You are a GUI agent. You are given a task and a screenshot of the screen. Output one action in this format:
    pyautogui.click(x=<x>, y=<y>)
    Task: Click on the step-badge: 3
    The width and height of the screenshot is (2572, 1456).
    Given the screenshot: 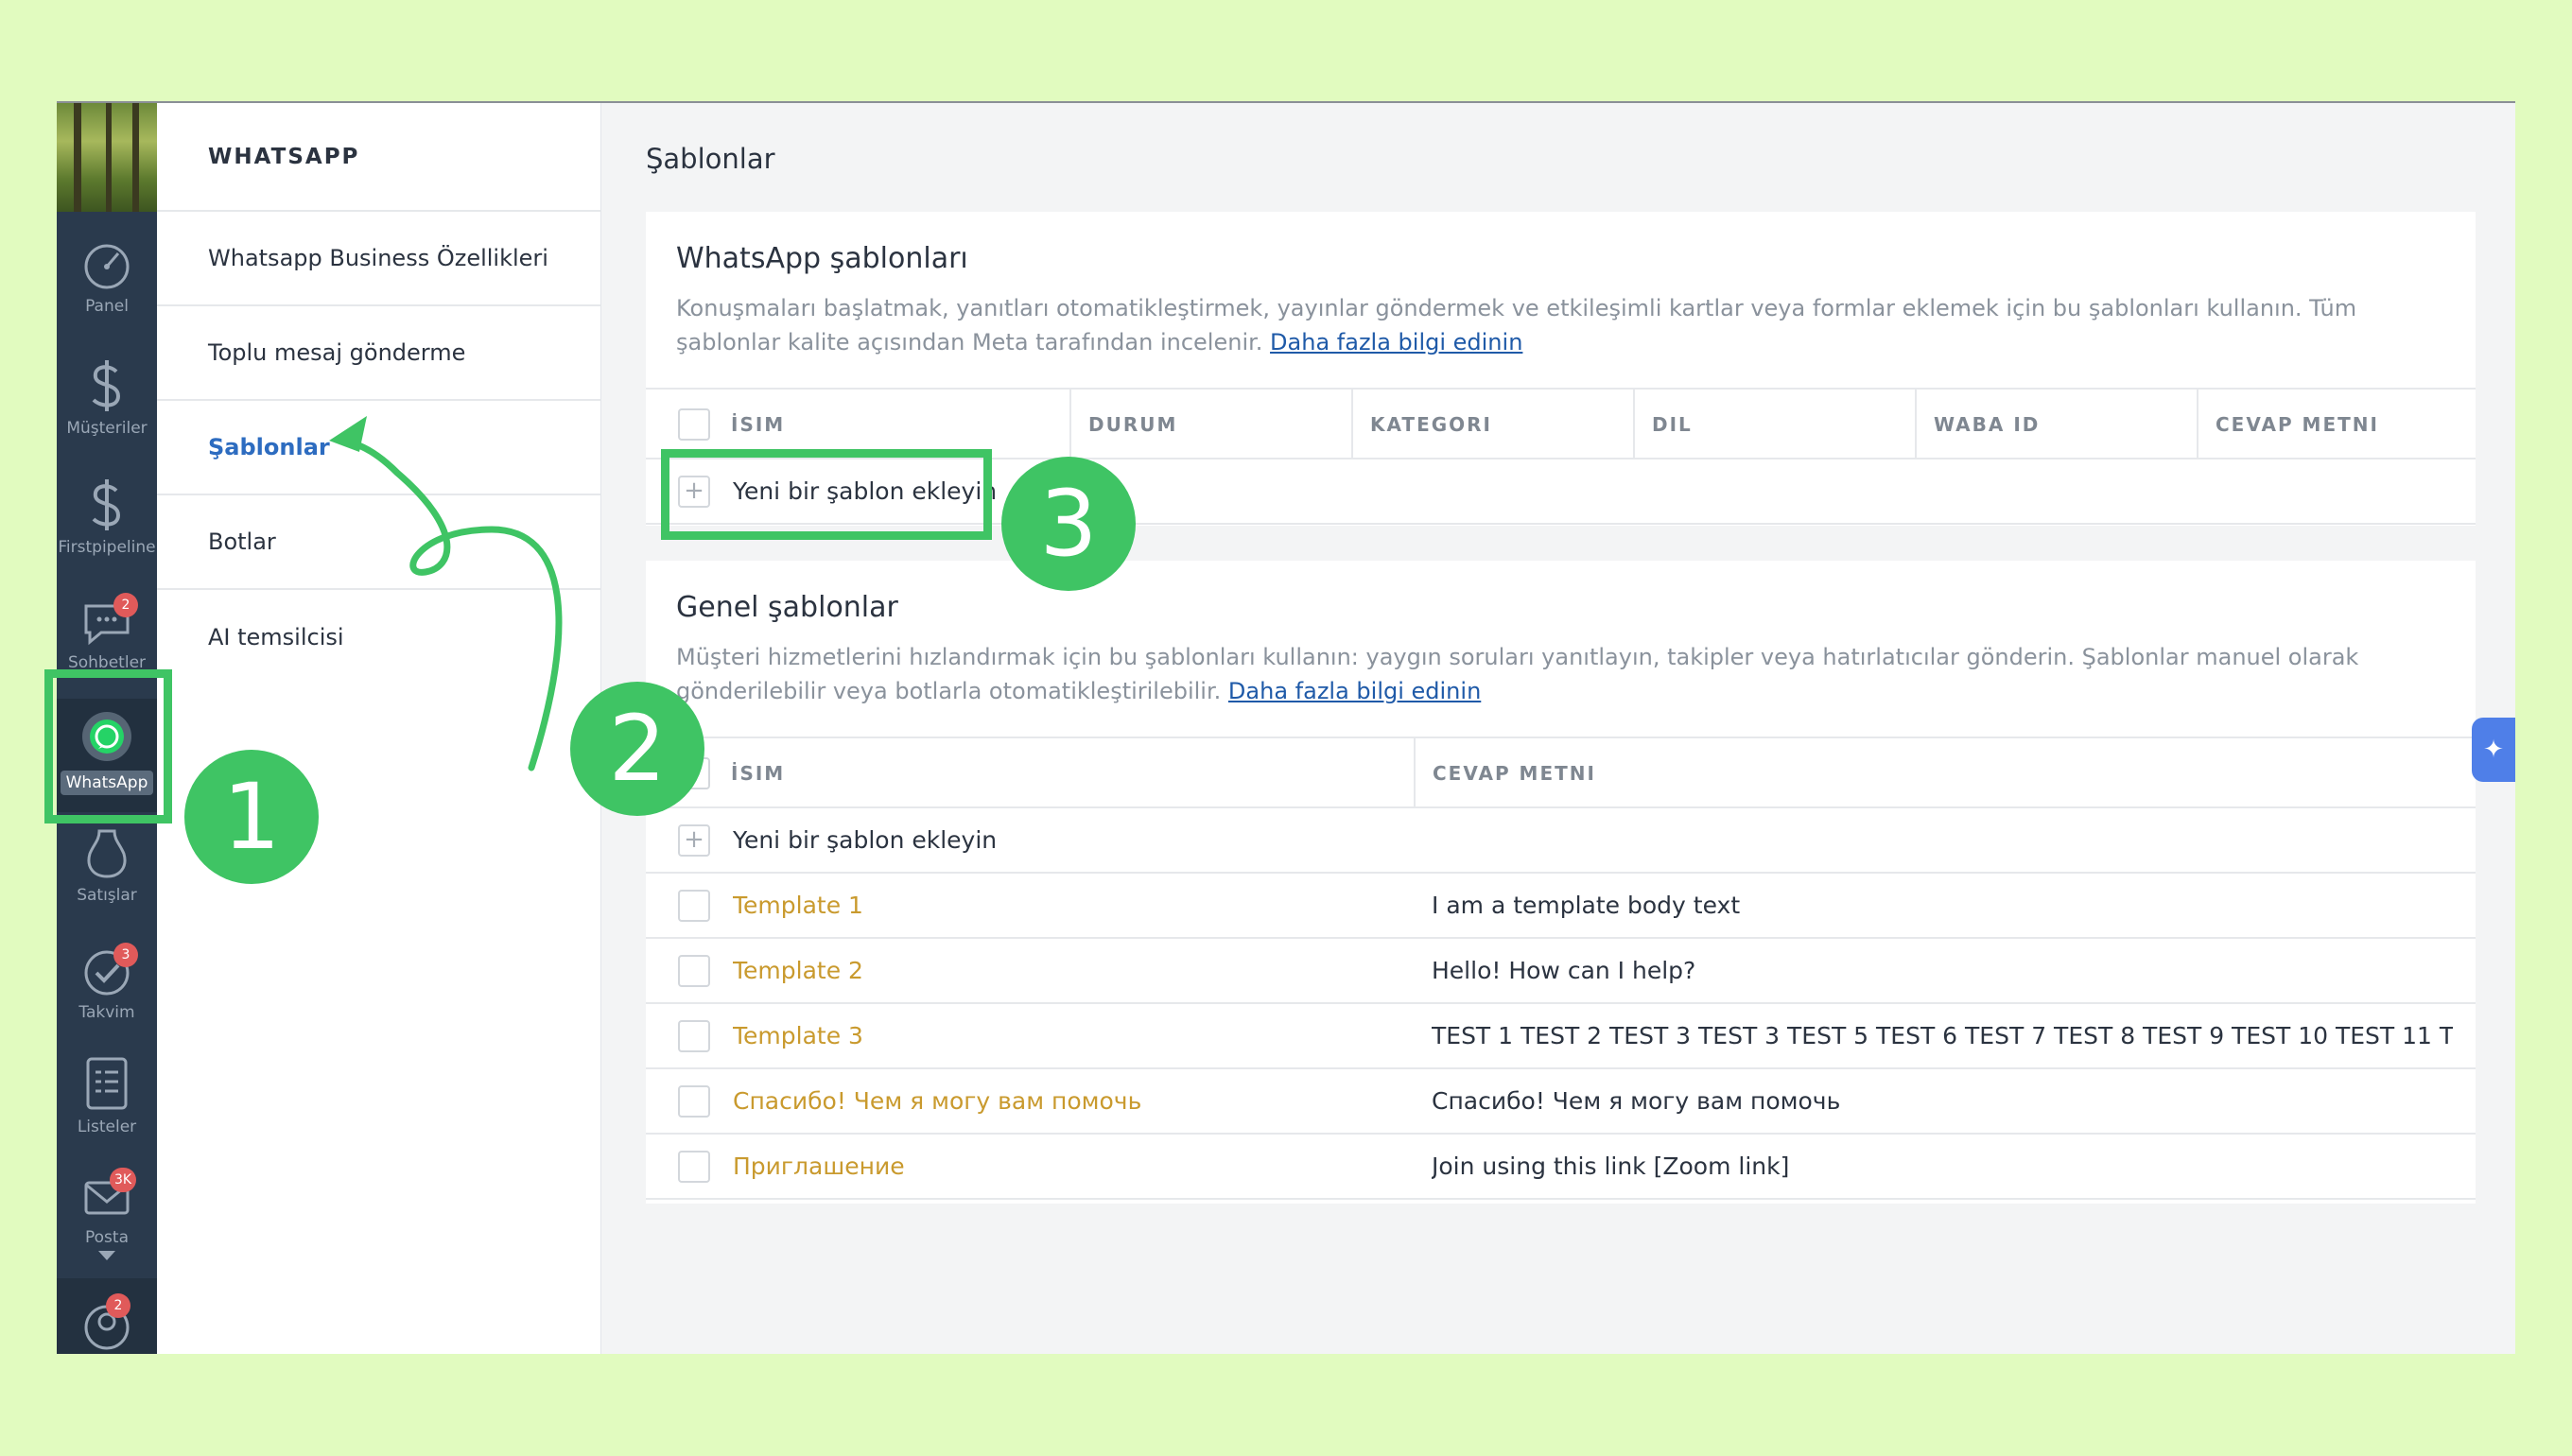 What is the action you would take?
    pyautogui.click(x=1068, y=524)
    